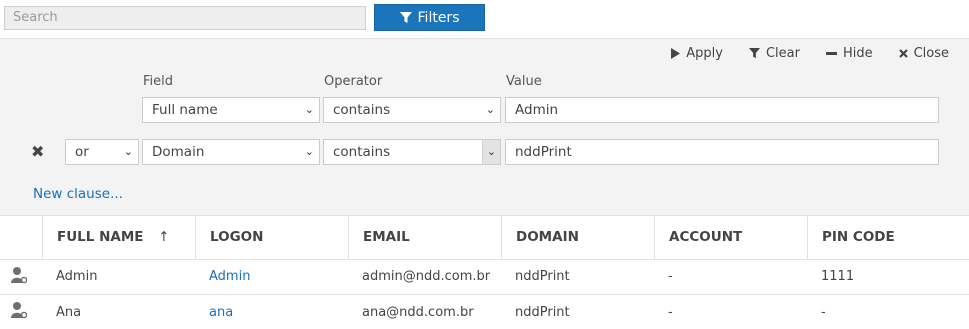 The image size is (969, 329). I want to click on clear-label: Clear, so click(782, 53).